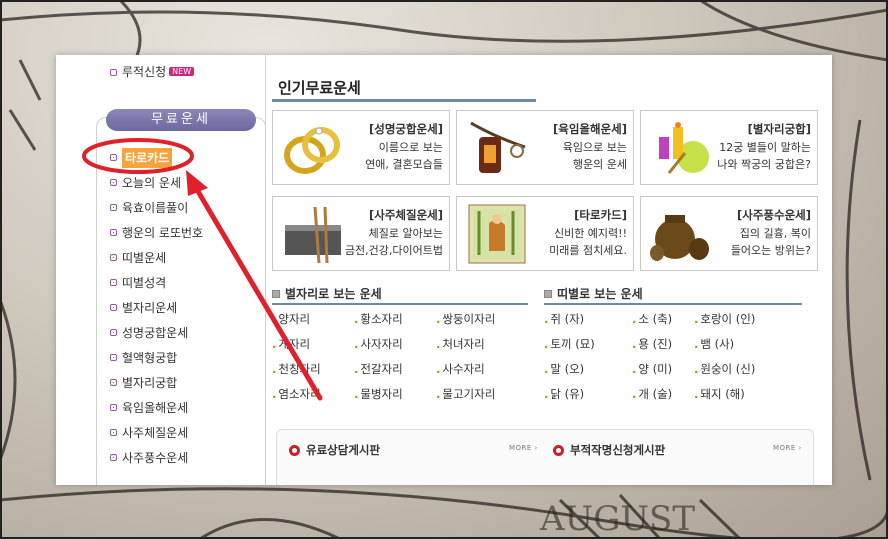 This screenshot has height=539, width=888. I want to click on zodiac-link: 처녀자리, so click(482, 344).